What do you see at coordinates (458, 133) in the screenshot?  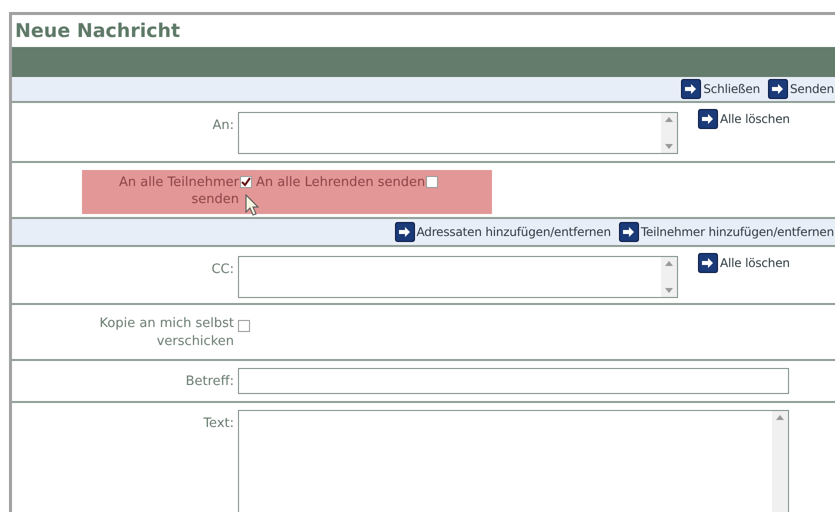 I see `to-field` at bounding box center [458, 133].